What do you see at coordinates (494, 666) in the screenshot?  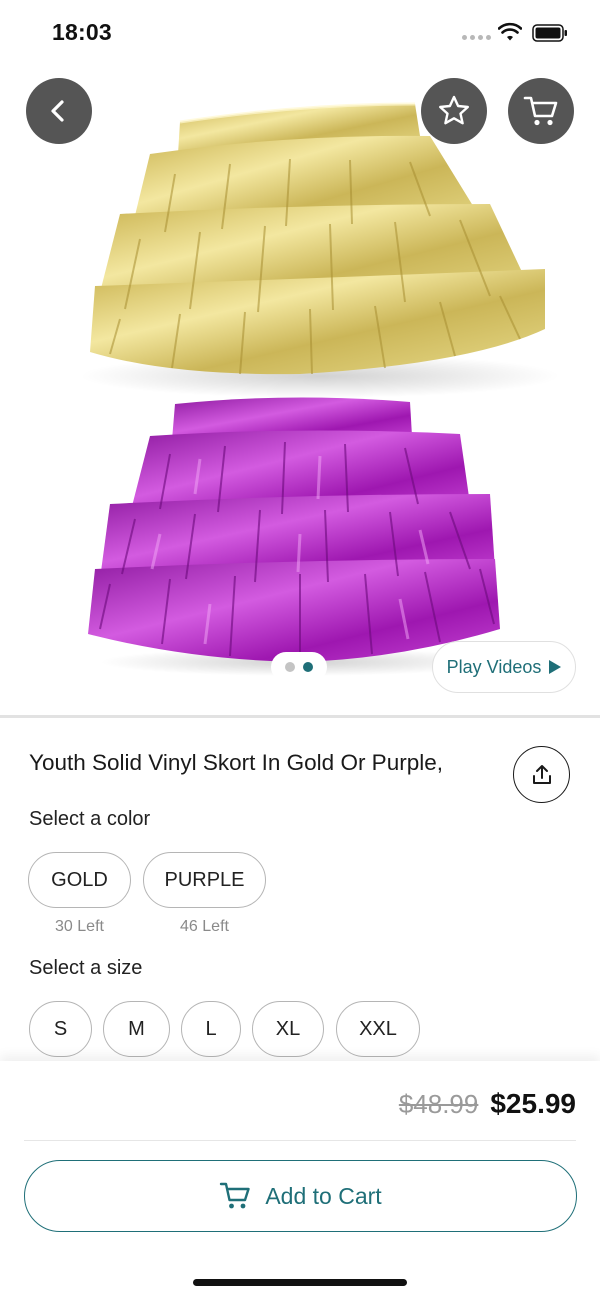 I see `play-videos-label: Play Videos` at bounding box center [494, 666].